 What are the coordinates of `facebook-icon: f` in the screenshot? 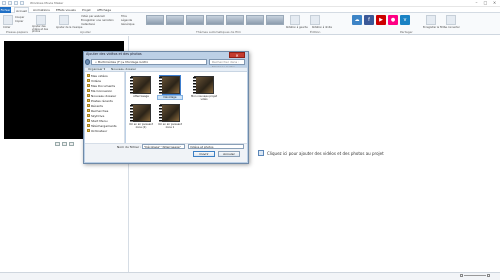 It's located at (369, 20).